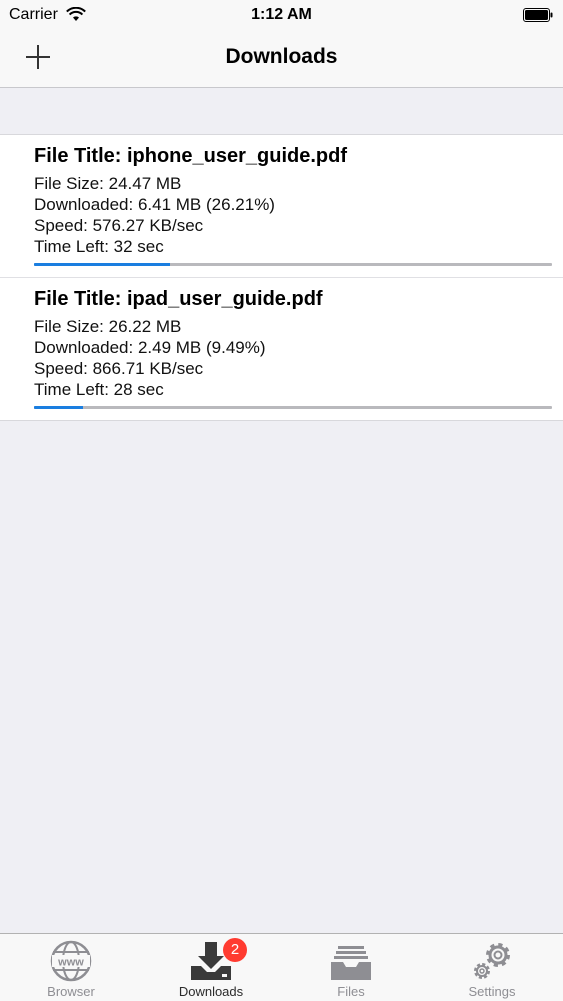 This screenshot has width=563, height=1001. I want to click on tab-label: Browser, so click(71, 991).